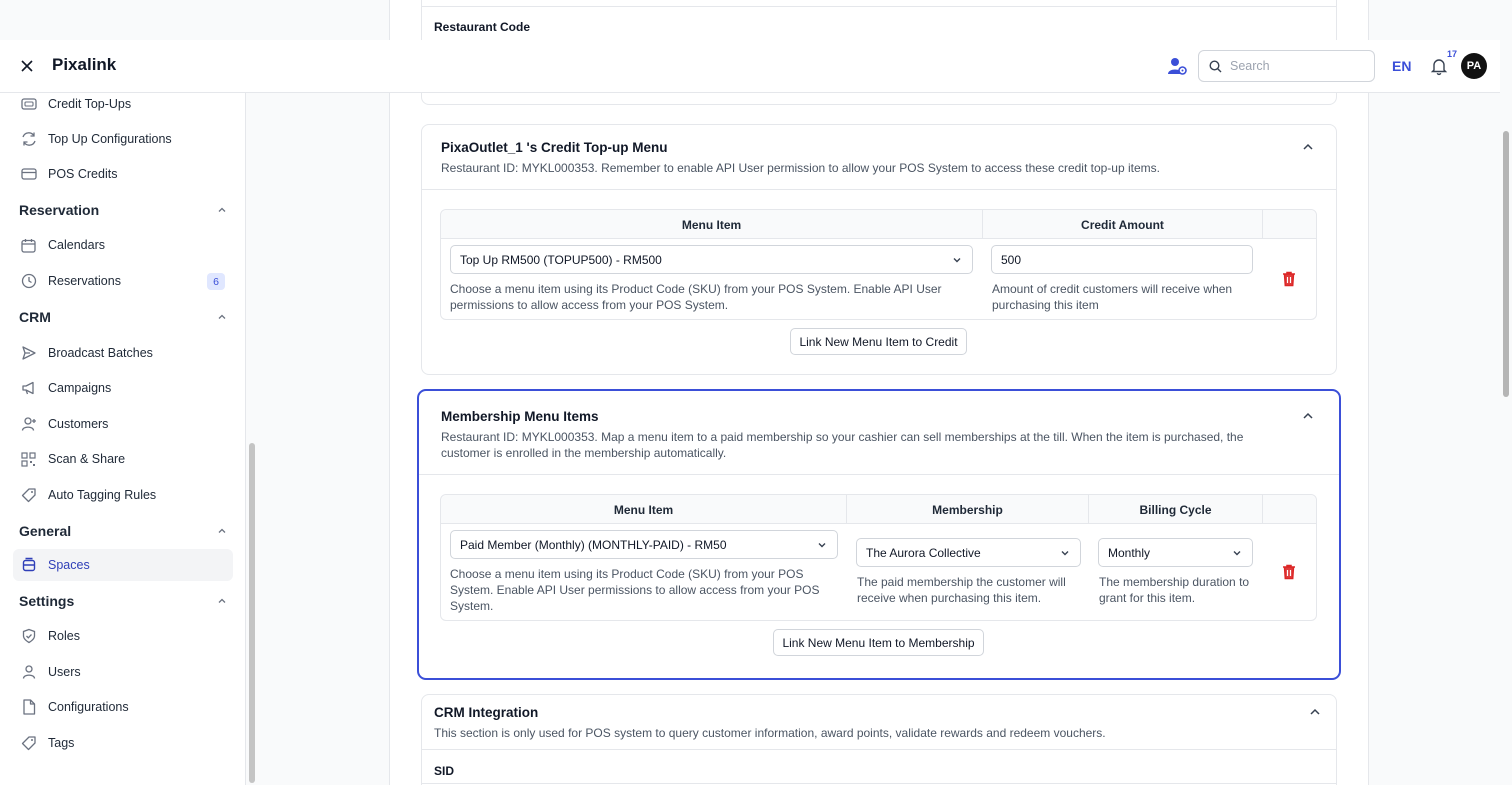 This screenshot has width=1512, height=785. What do you see at coordinates (1123, 224) in the screenshot?
I see `column-header-credit-amount: Credit Amount` at bounding box center [1123, 224].